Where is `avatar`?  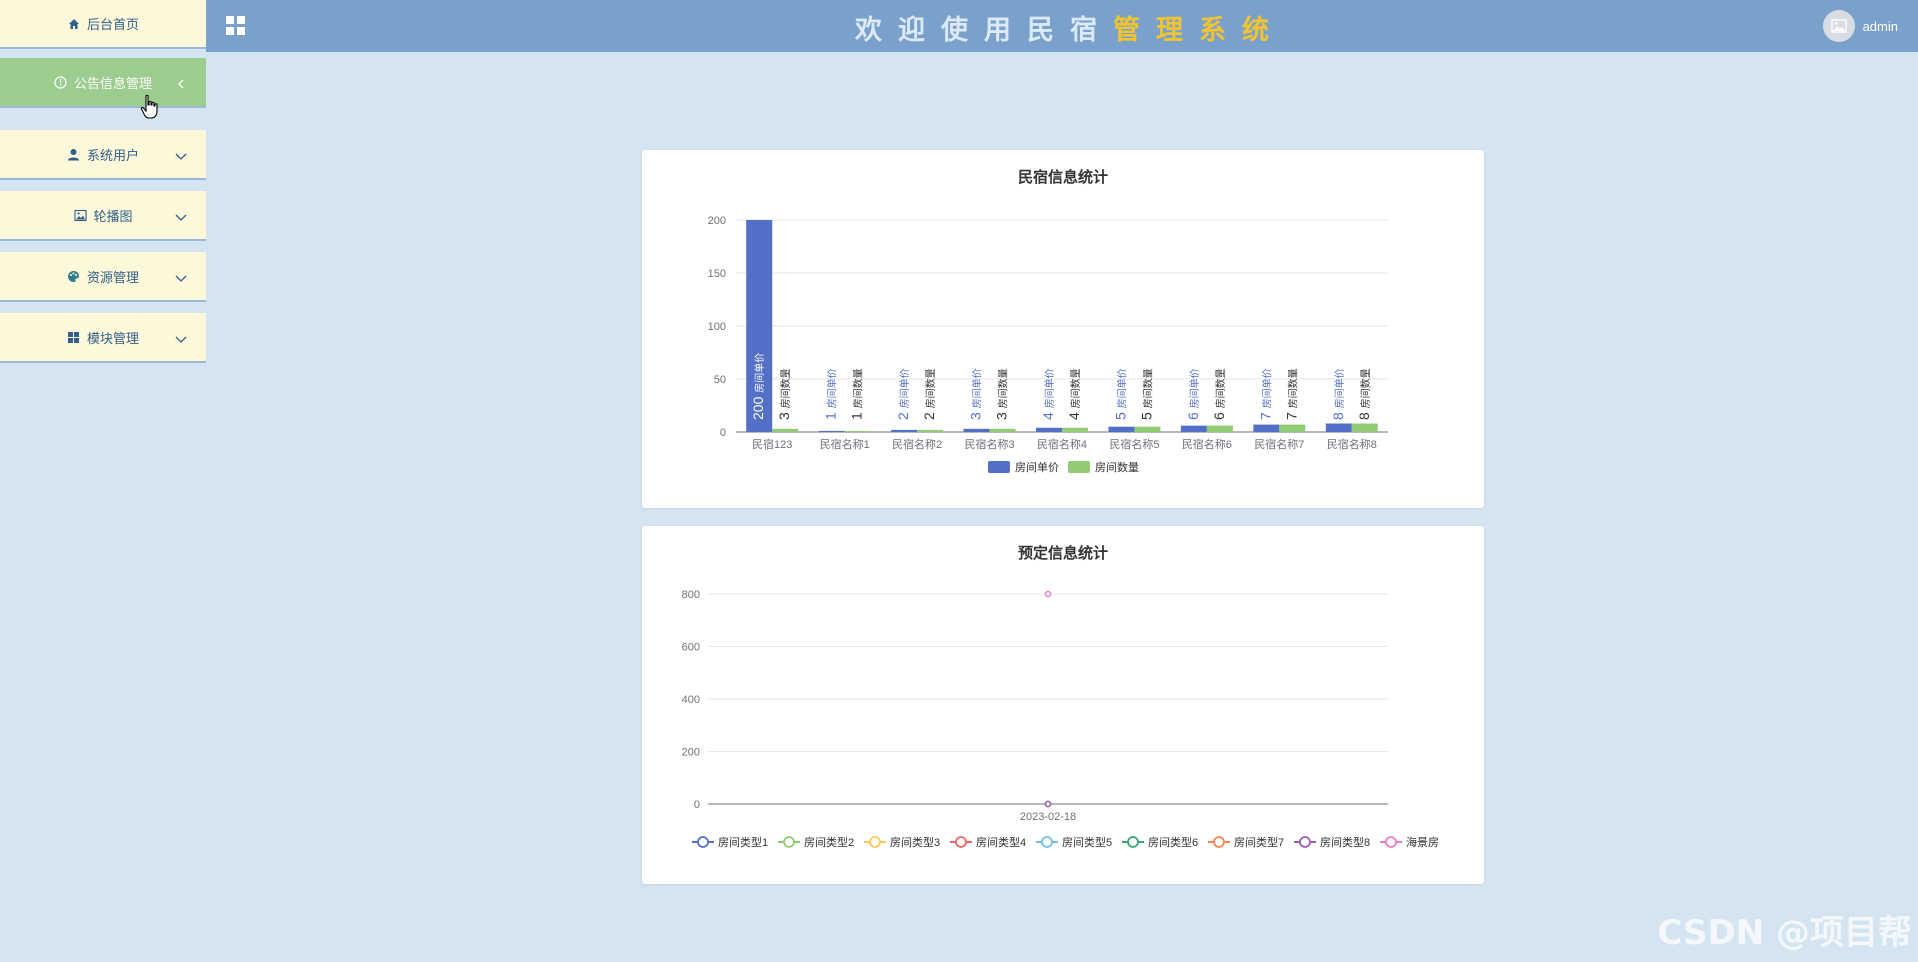 avatar is located at coordinates (1838, 26).